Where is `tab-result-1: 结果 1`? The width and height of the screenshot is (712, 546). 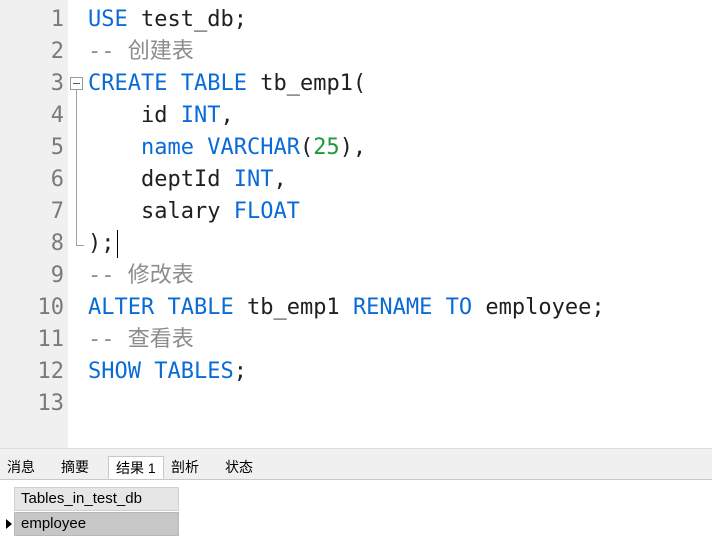
tab-result-1: 结果 1 is located at coordinates (136, 467).